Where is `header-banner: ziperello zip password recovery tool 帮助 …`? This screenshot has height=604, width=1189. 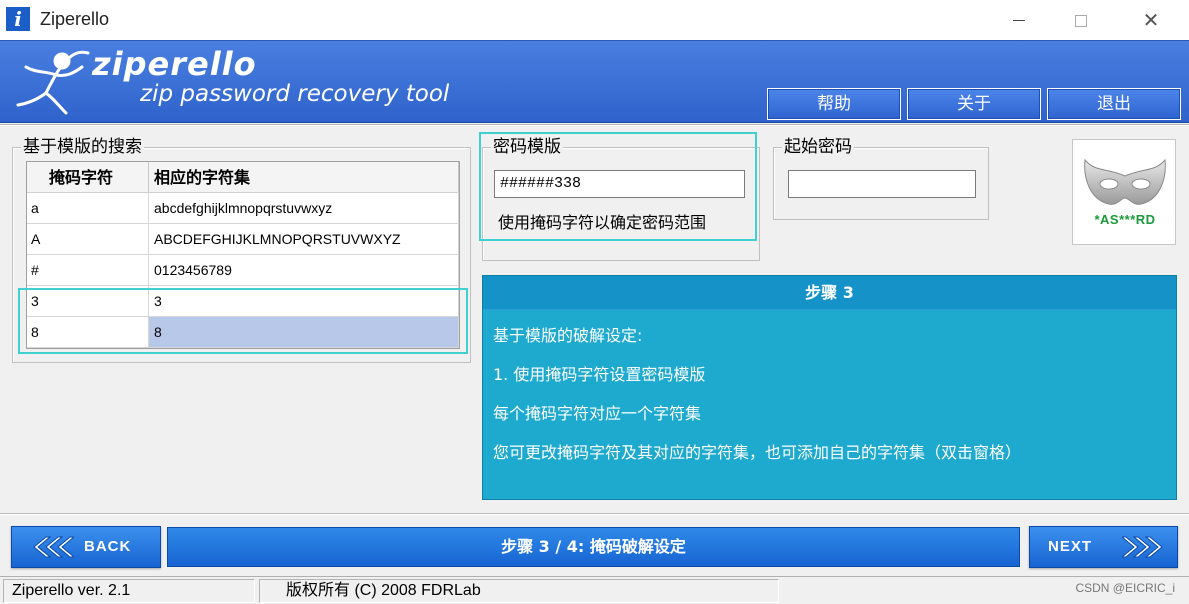
header-banner: ziperello zip password recovery tool 帮助 … is located at coordinates (594, 81).